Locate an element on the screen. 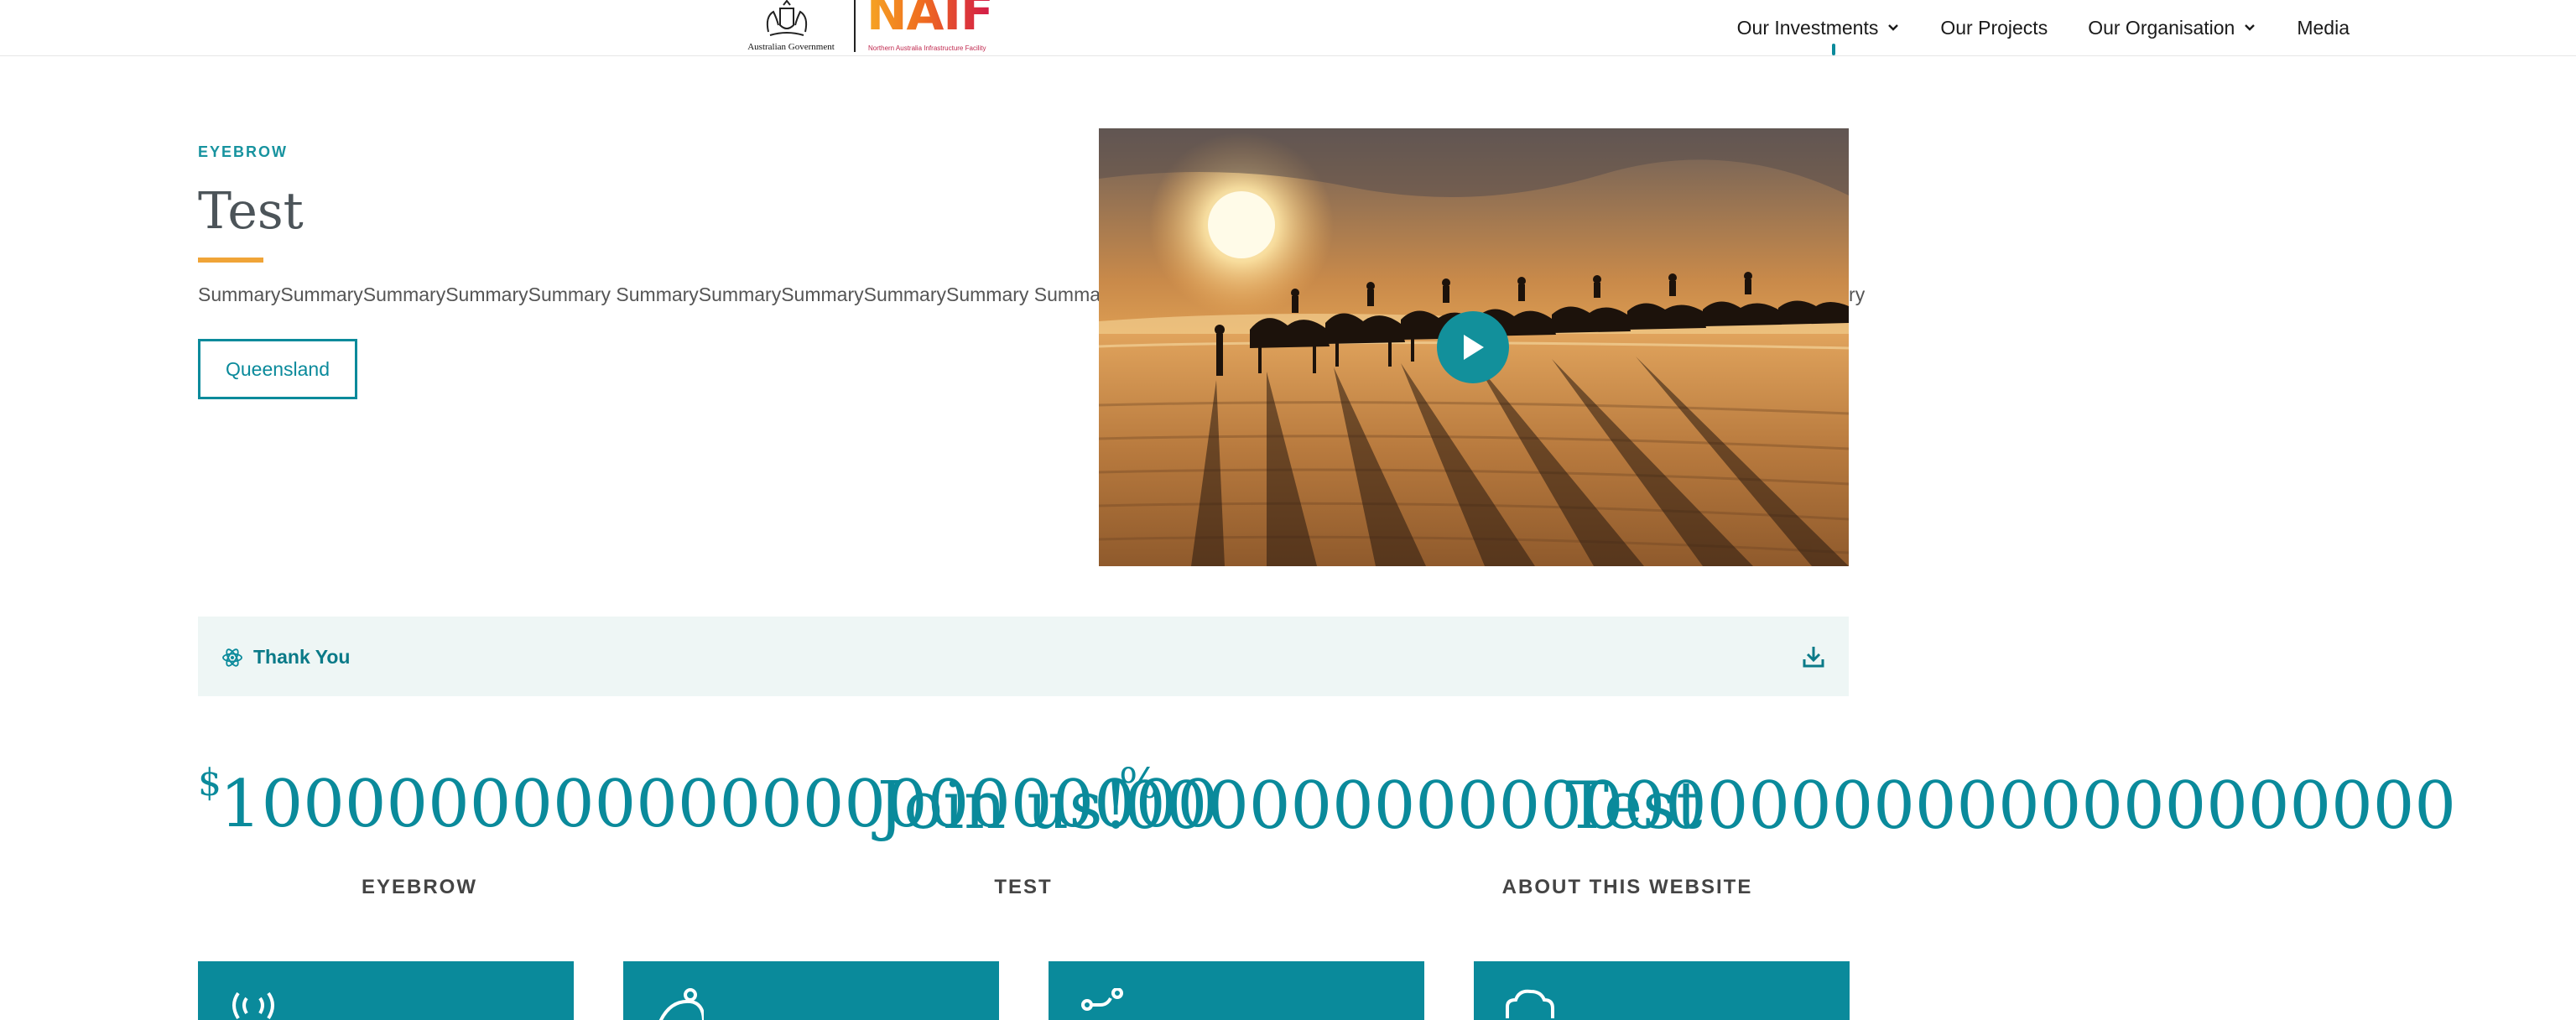 This screenshot has width=2576, height=1020. title-underline is located at coordinates (230, 260).